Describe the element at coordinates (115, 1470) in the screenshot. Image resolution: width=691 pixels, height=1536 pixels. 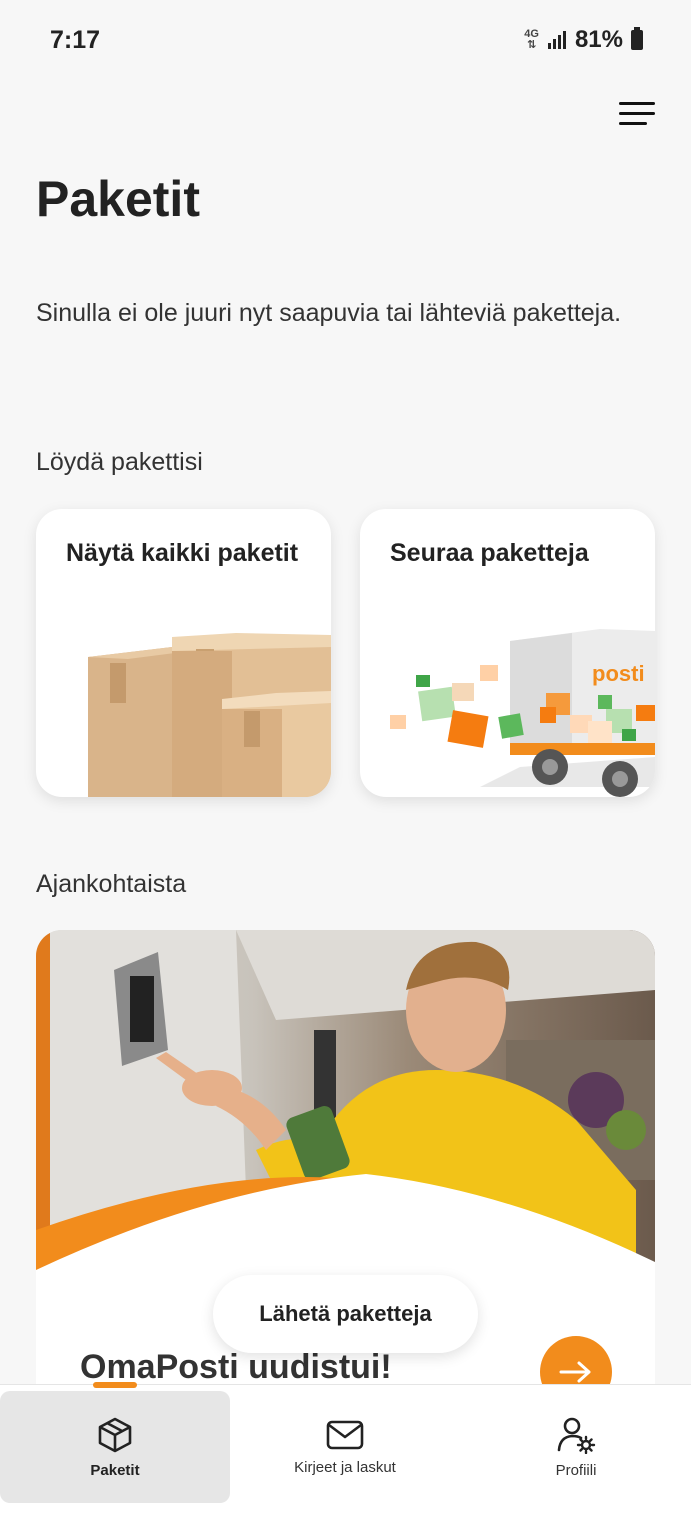
I see `nav-label: Paketit` at that location.